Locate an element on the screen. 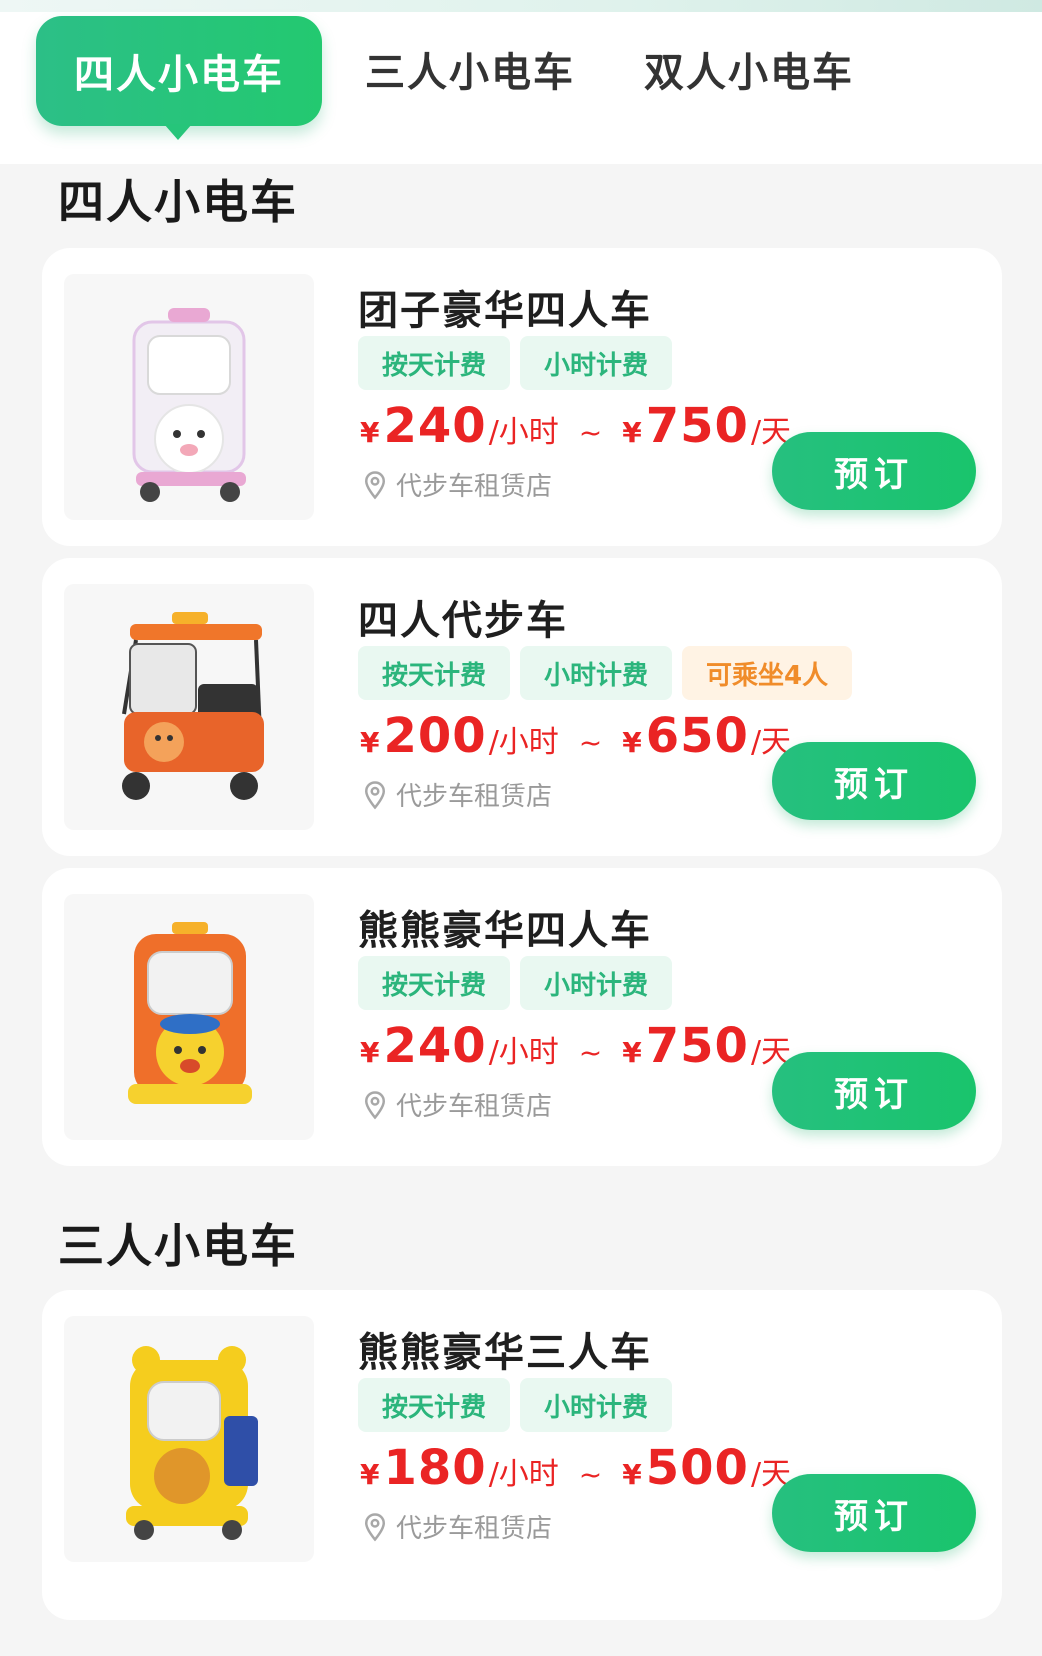  watermark-overlay is located at coordinates (881, 1581).